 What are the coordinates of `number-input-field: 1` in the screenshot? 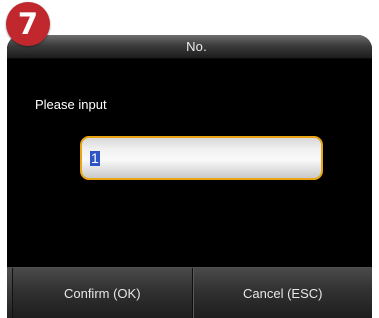 It's located at (201, 158).